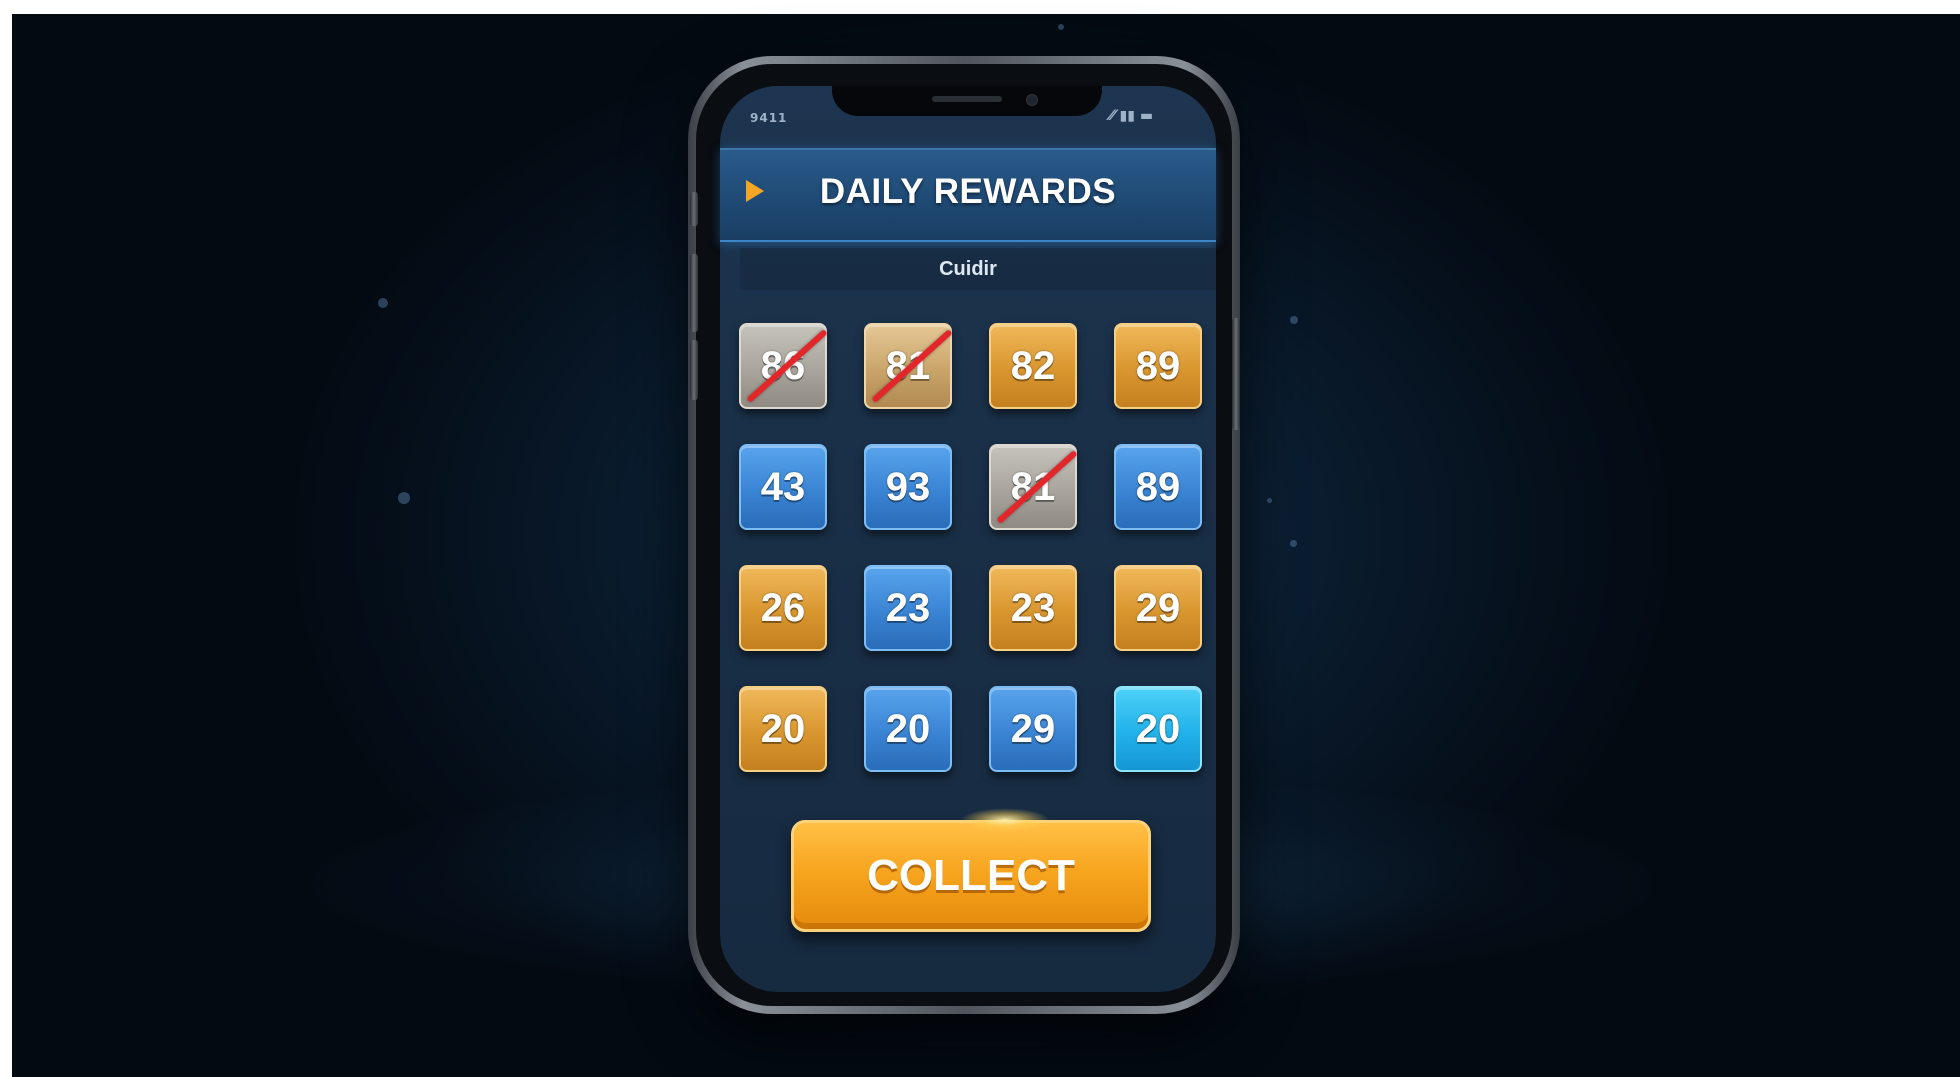  I want to click on status-indicators: ⁄⁄ ▮▮ ▬, so click(1132, 116).